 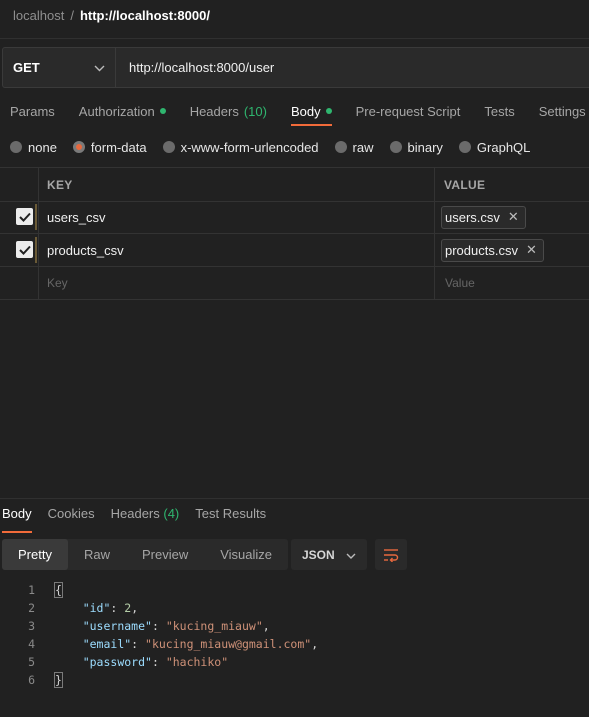 I want to click on view-tab-visualize: Visualize, so click(x=246, y=554).